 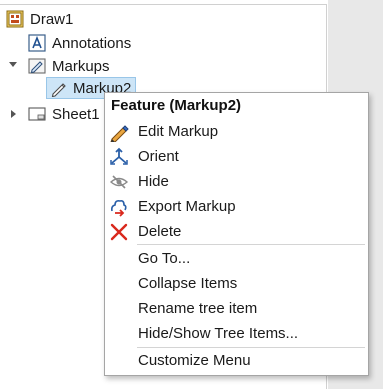 I want to click on menu-item-label: Delete, so click(x=160, y=231).